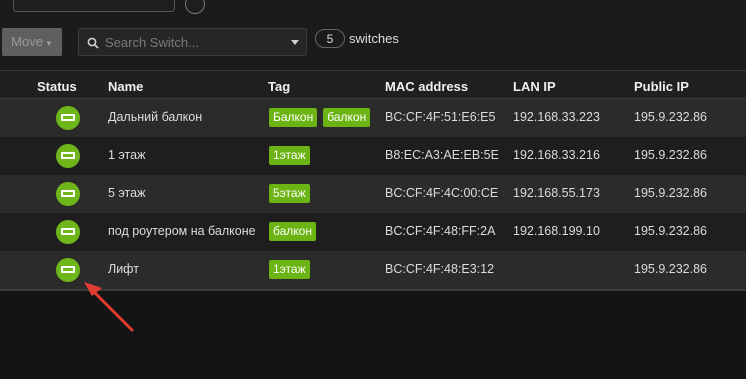 Image resolution: width=746 pixels, height=379 pixels. Describe the element at coordinates (27, 41) in the screenshot. I see `move-button-label: Move` at that location.